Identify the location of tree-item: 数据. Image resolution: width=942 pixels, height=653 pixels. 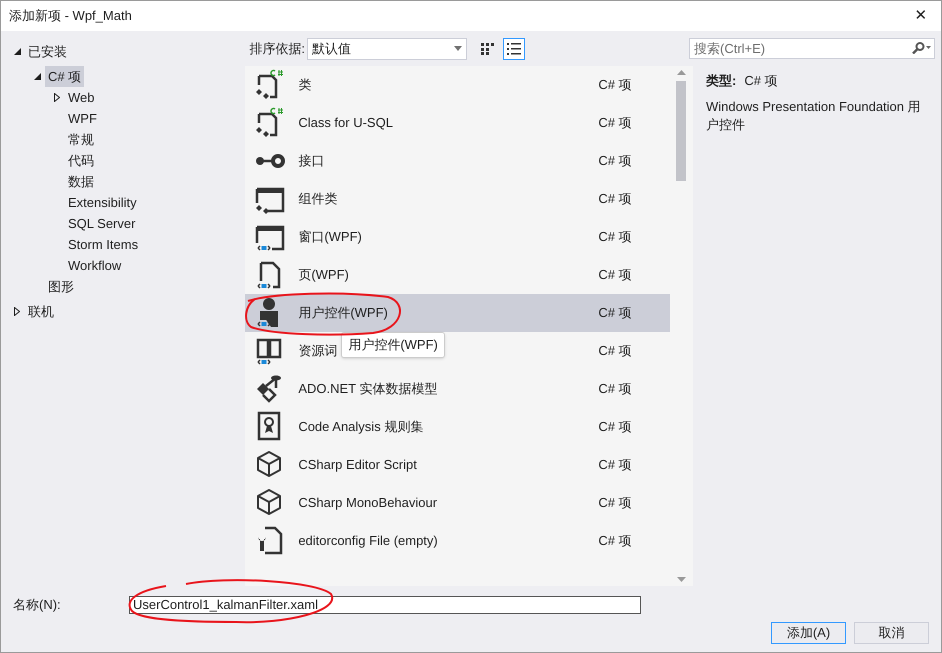
(81, 181).